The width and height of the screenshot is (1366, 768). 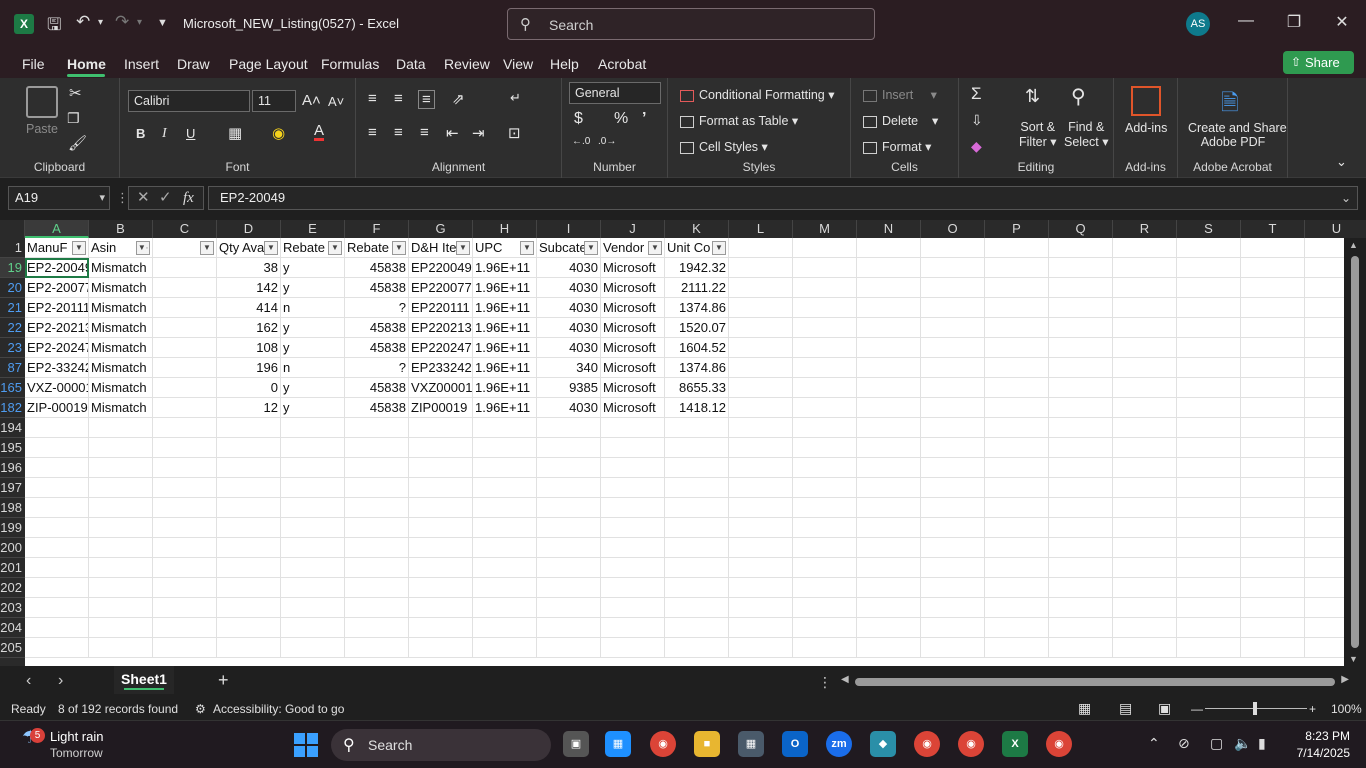 I want to click on comma-style-icon: ’, so click(x=644, y=119).